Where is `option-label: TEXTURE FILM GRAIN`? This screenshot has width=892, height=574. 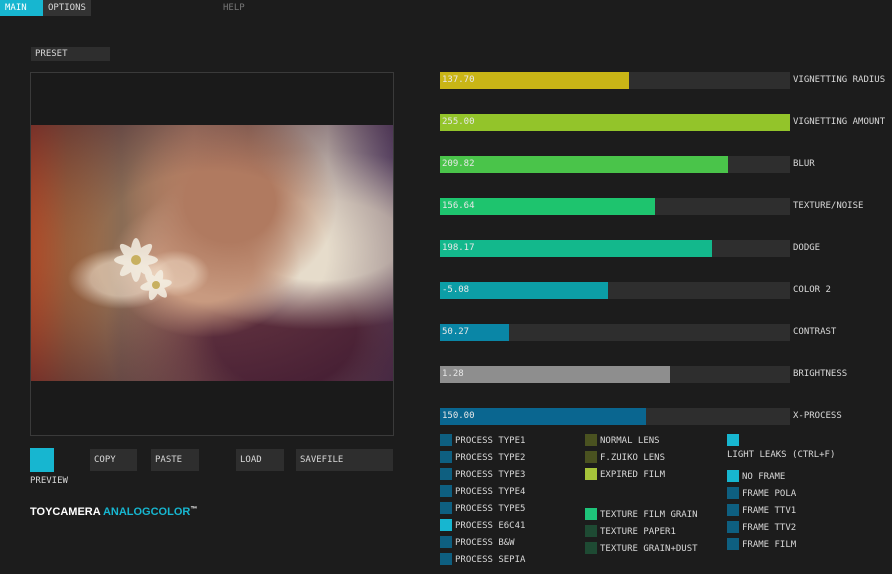
option-label: TEXTURE FILM GRAIN is located at coordinates (649, 515).